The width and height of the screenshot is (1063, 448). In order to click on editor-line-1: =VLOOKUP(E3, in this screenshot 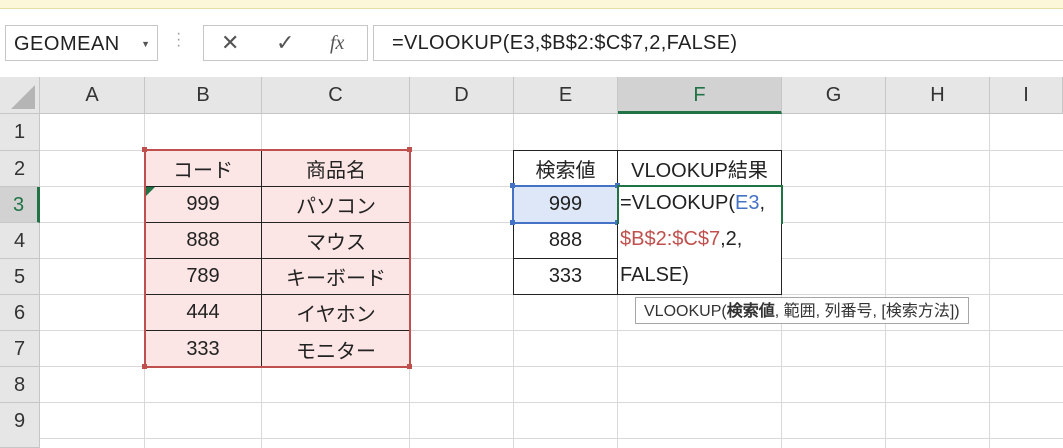, I will do `click(692, 203)`.